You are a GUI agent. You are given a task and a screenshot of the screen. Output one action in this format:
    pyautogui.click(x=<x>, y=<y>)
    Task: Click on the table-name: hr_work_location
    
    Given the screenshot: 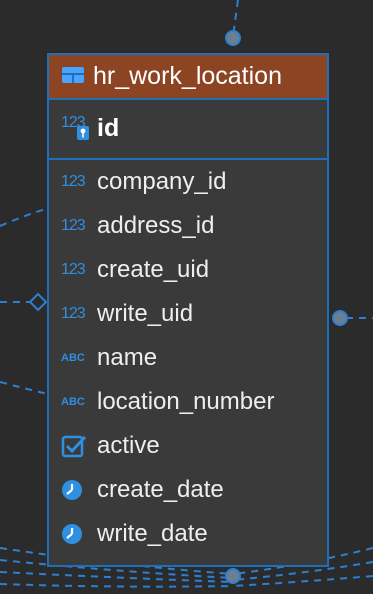 What is the action you would take?
    pyautogui.click(x=187, y=76)
    